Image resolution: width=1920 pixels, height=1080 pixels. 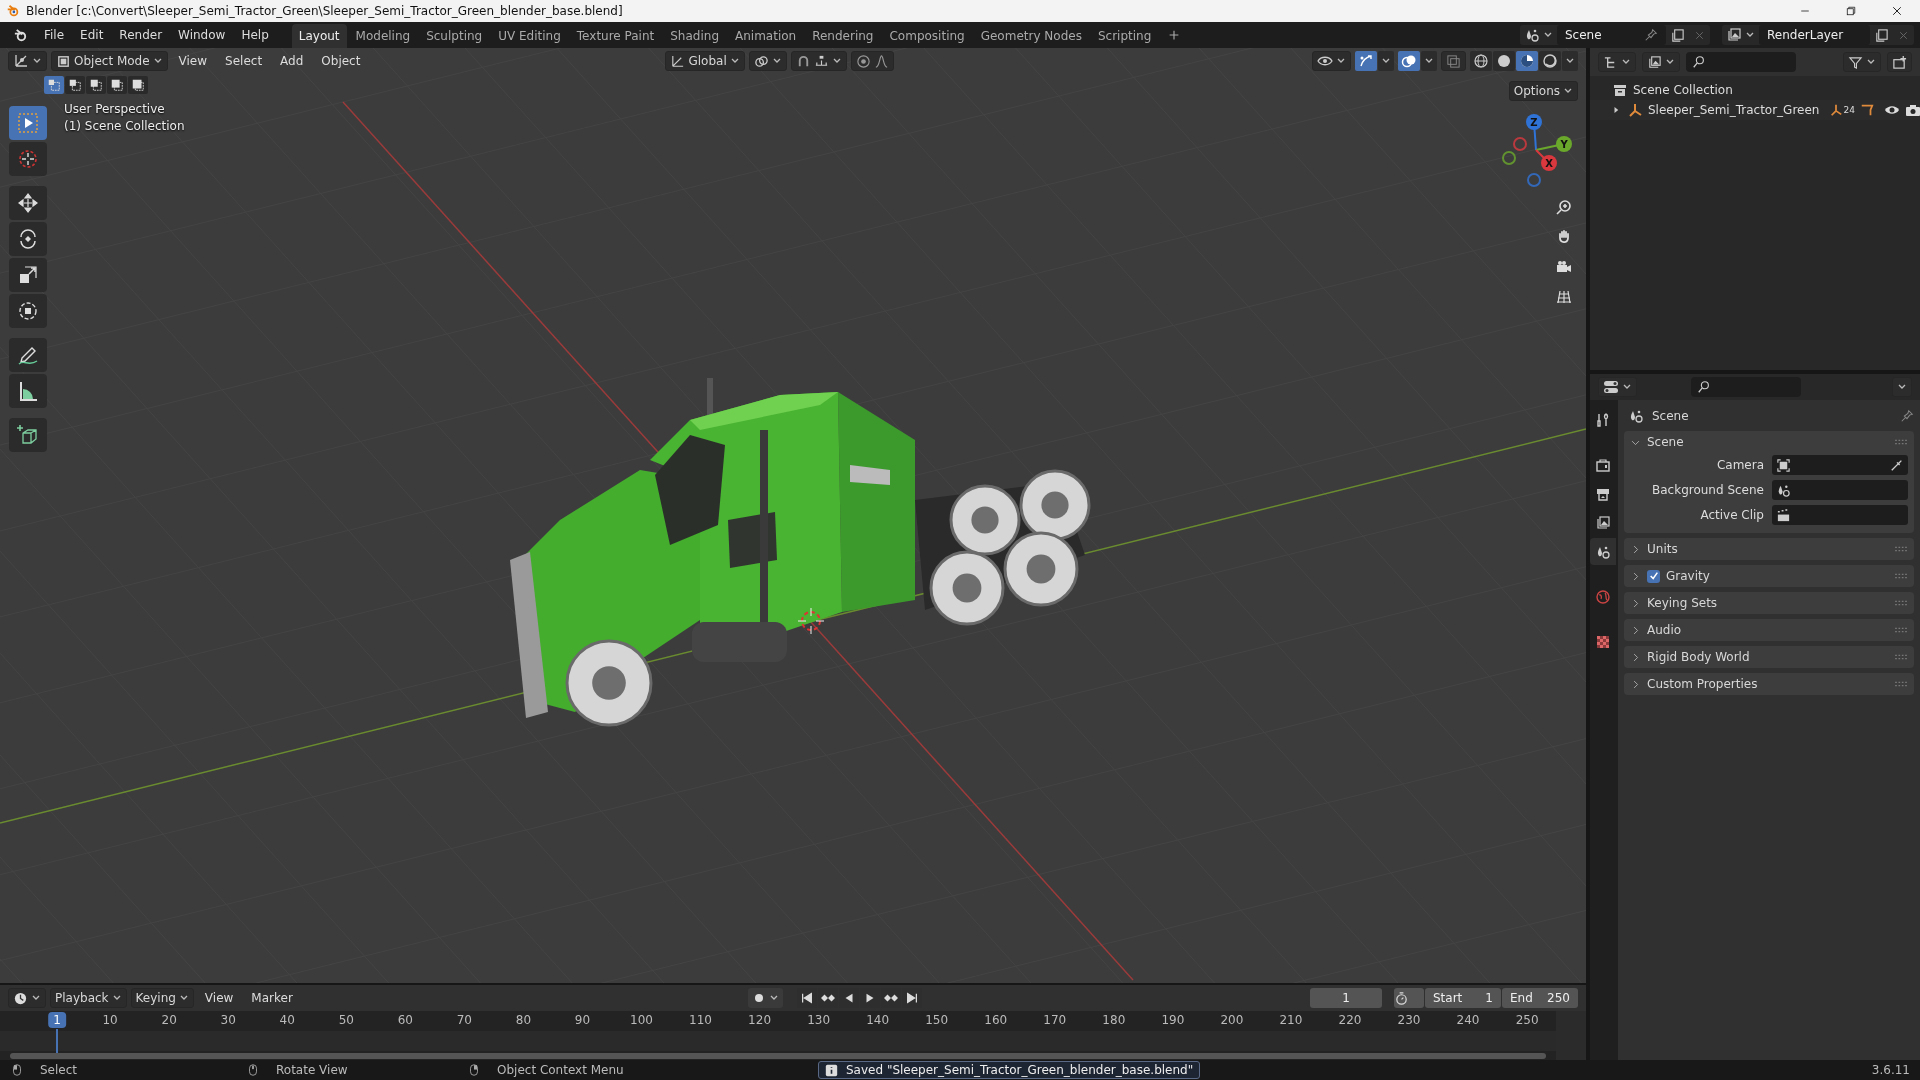 I want to click on workspace-tab: Sculpting, so click(x=454, y=36).